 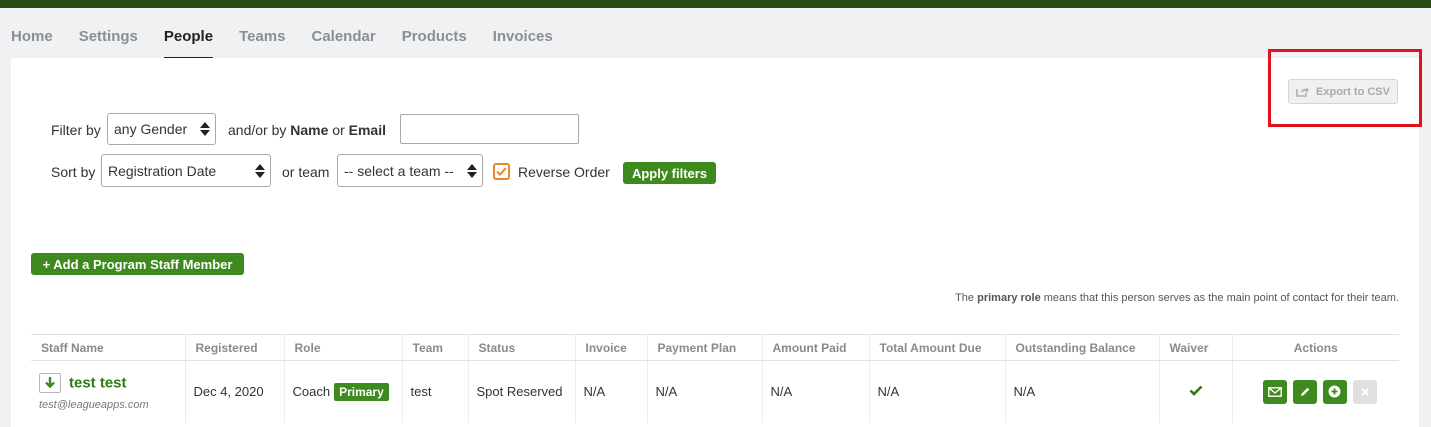 I want to click on name-email-input, so click(x=489, y=129).